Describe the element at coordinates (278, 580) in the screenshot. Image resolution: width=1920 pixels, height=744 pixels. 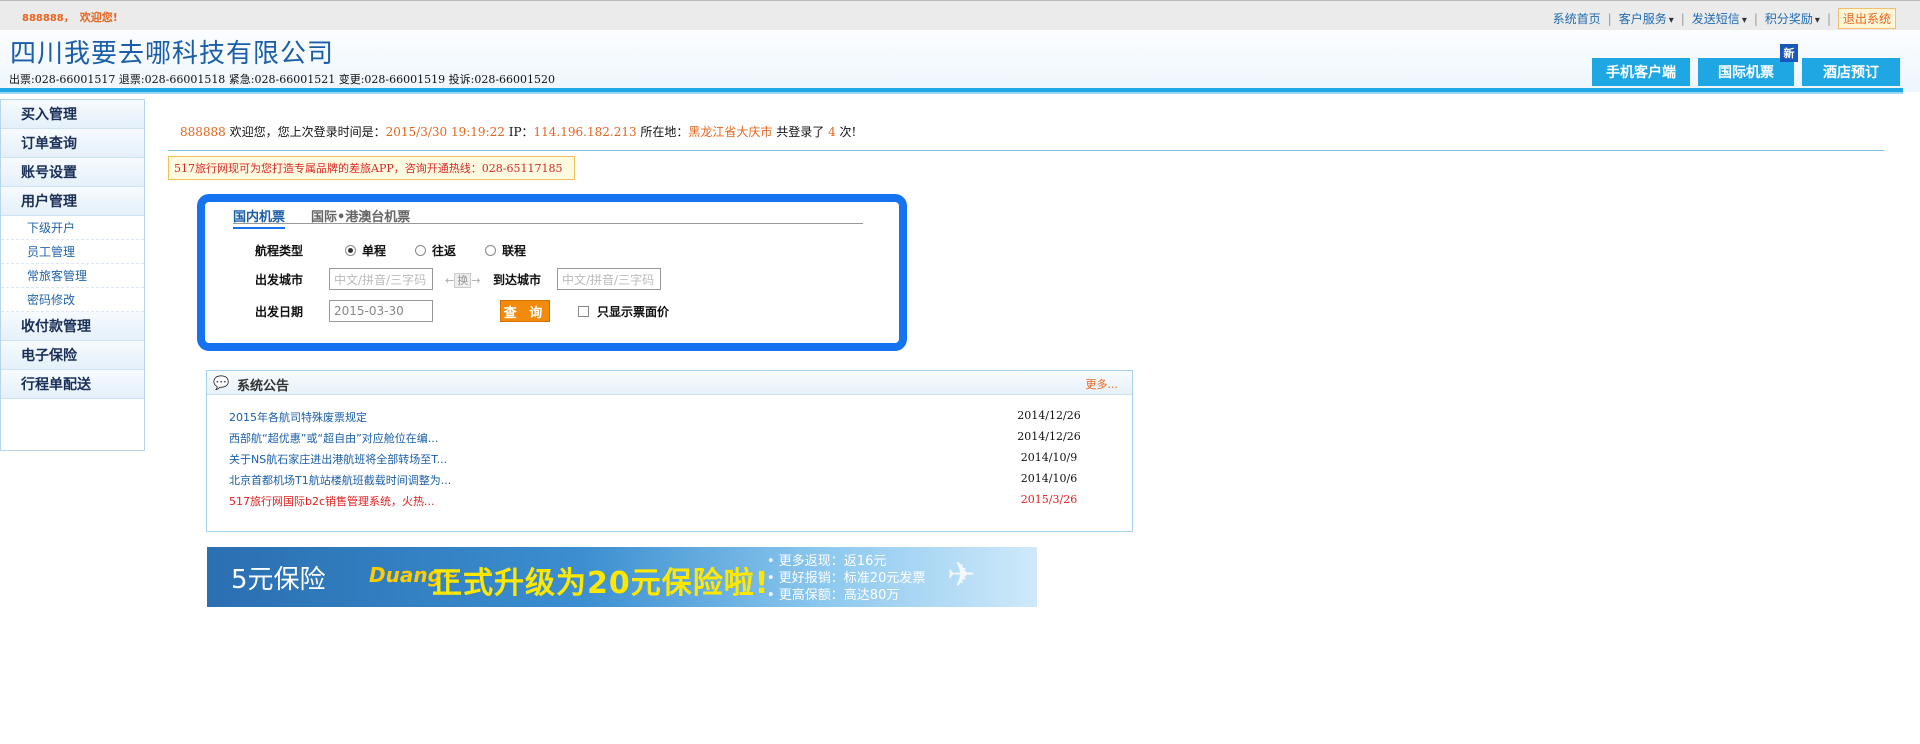
I see `banner-old-insurance: 5元保险` at that location.